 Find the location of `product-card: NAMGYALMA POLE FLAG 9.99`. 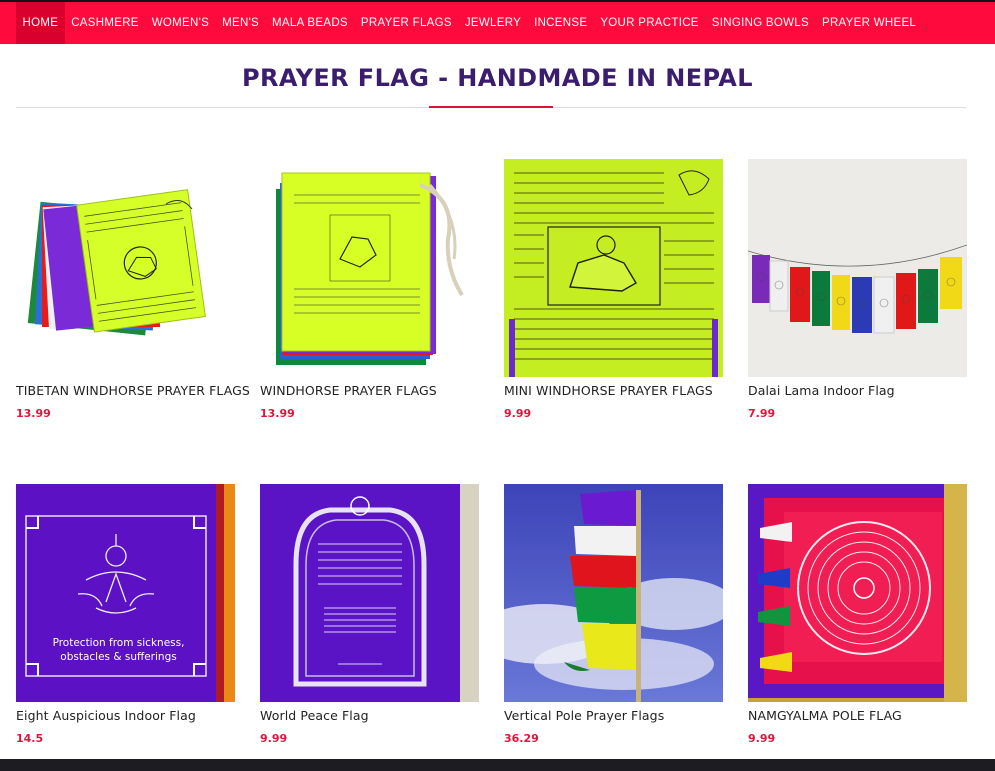

product-card: NAMGYALMA POLE FLAG 9.99 is located at coordinates (857, 627).